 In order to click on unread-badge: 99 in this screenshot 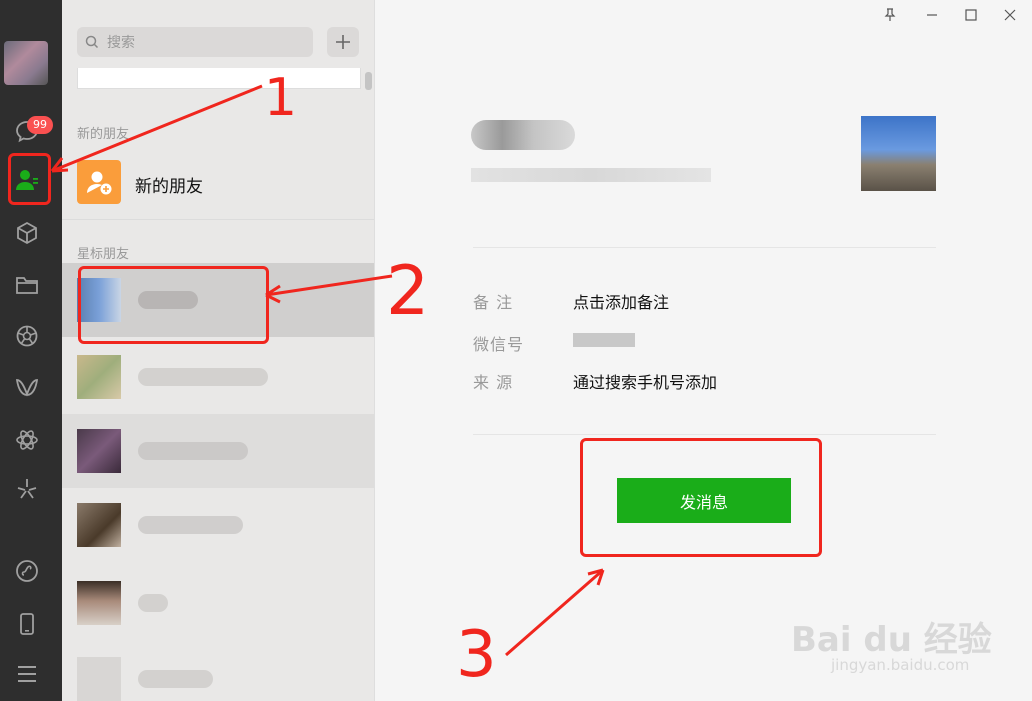, I will do `click(40, 125)`.